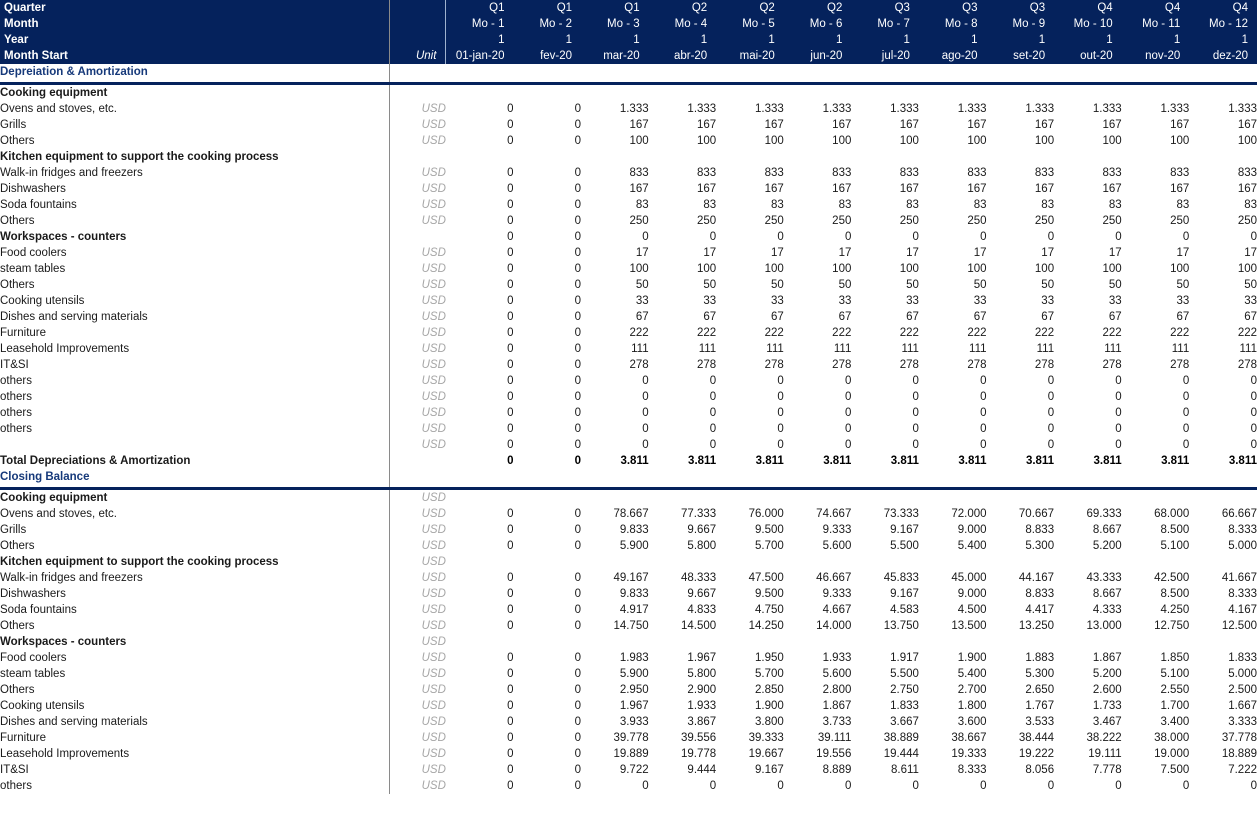  Describe the element at coordinates (774, 221) in the screenshot. I see `row-value: 250` at that location.